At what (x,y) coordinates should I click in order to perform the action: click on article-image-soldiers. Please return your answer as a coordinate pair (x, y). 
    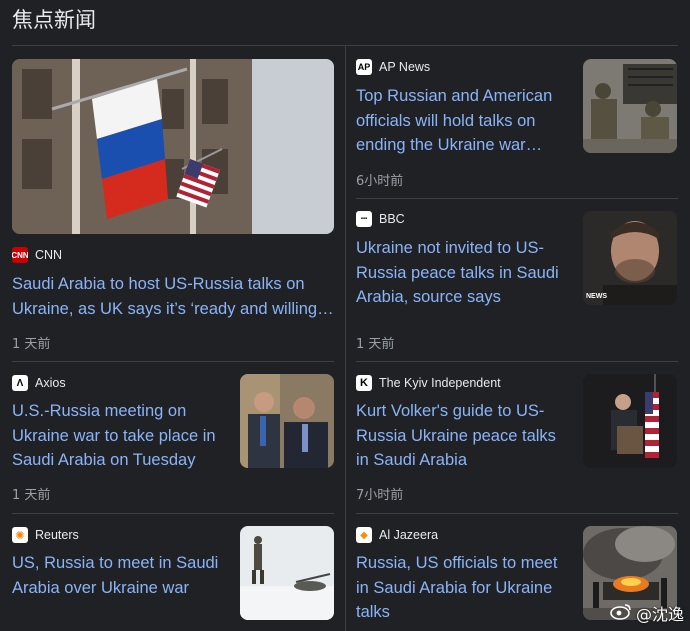
    Looking at the image, I should click on (630, 106).